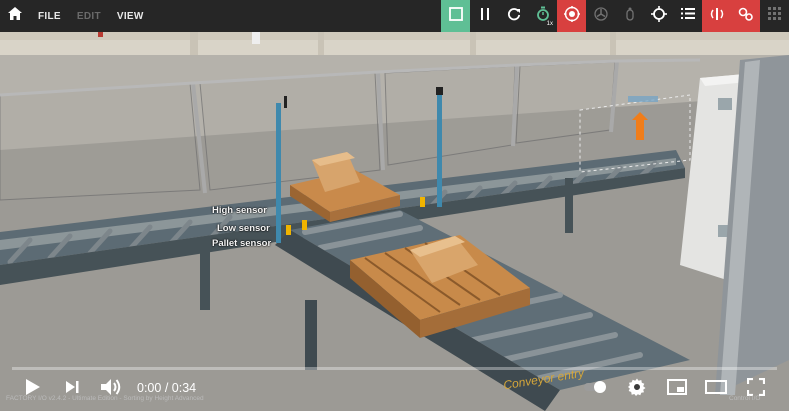 The width and height of the screenshot is (789, 411). I want to click on reset-icon, so click(514, 16).